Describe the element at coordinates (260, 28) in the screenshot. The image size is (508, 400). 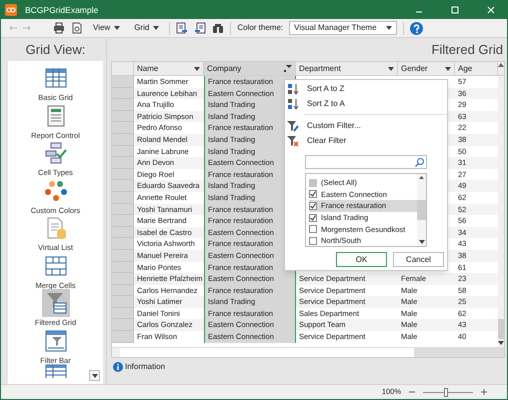
I see `color-theme-label: Color theme:` at that location.